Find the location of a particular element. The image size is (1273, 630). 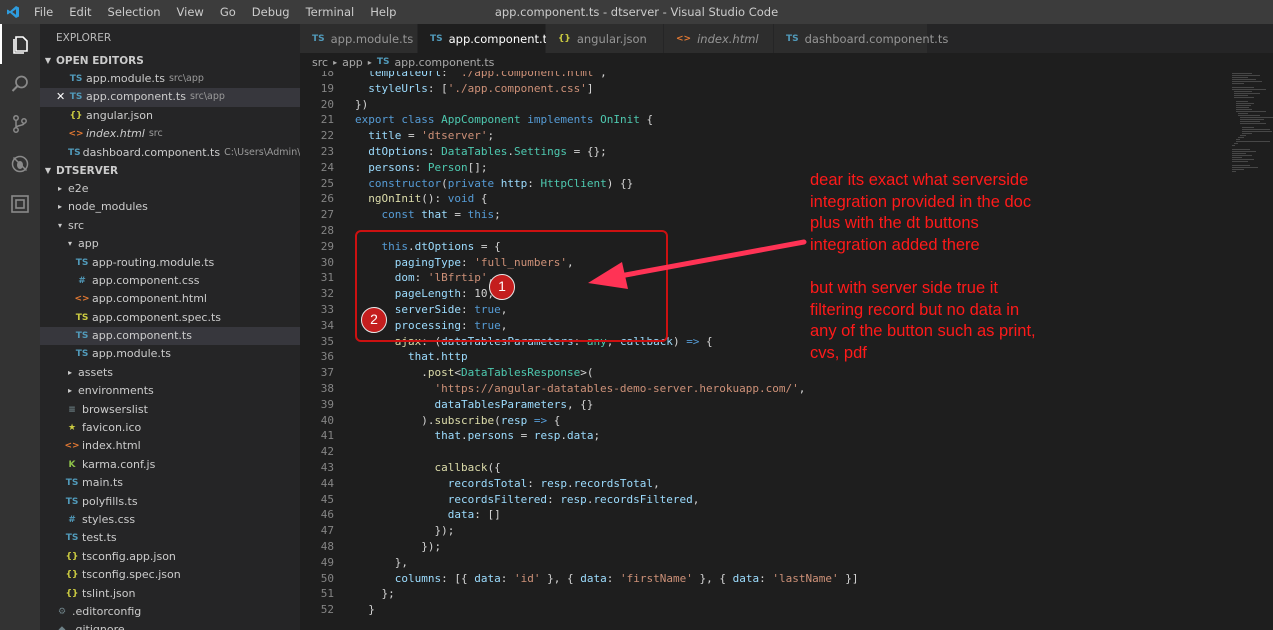

code-token: < is located at coordinates (457, 373).